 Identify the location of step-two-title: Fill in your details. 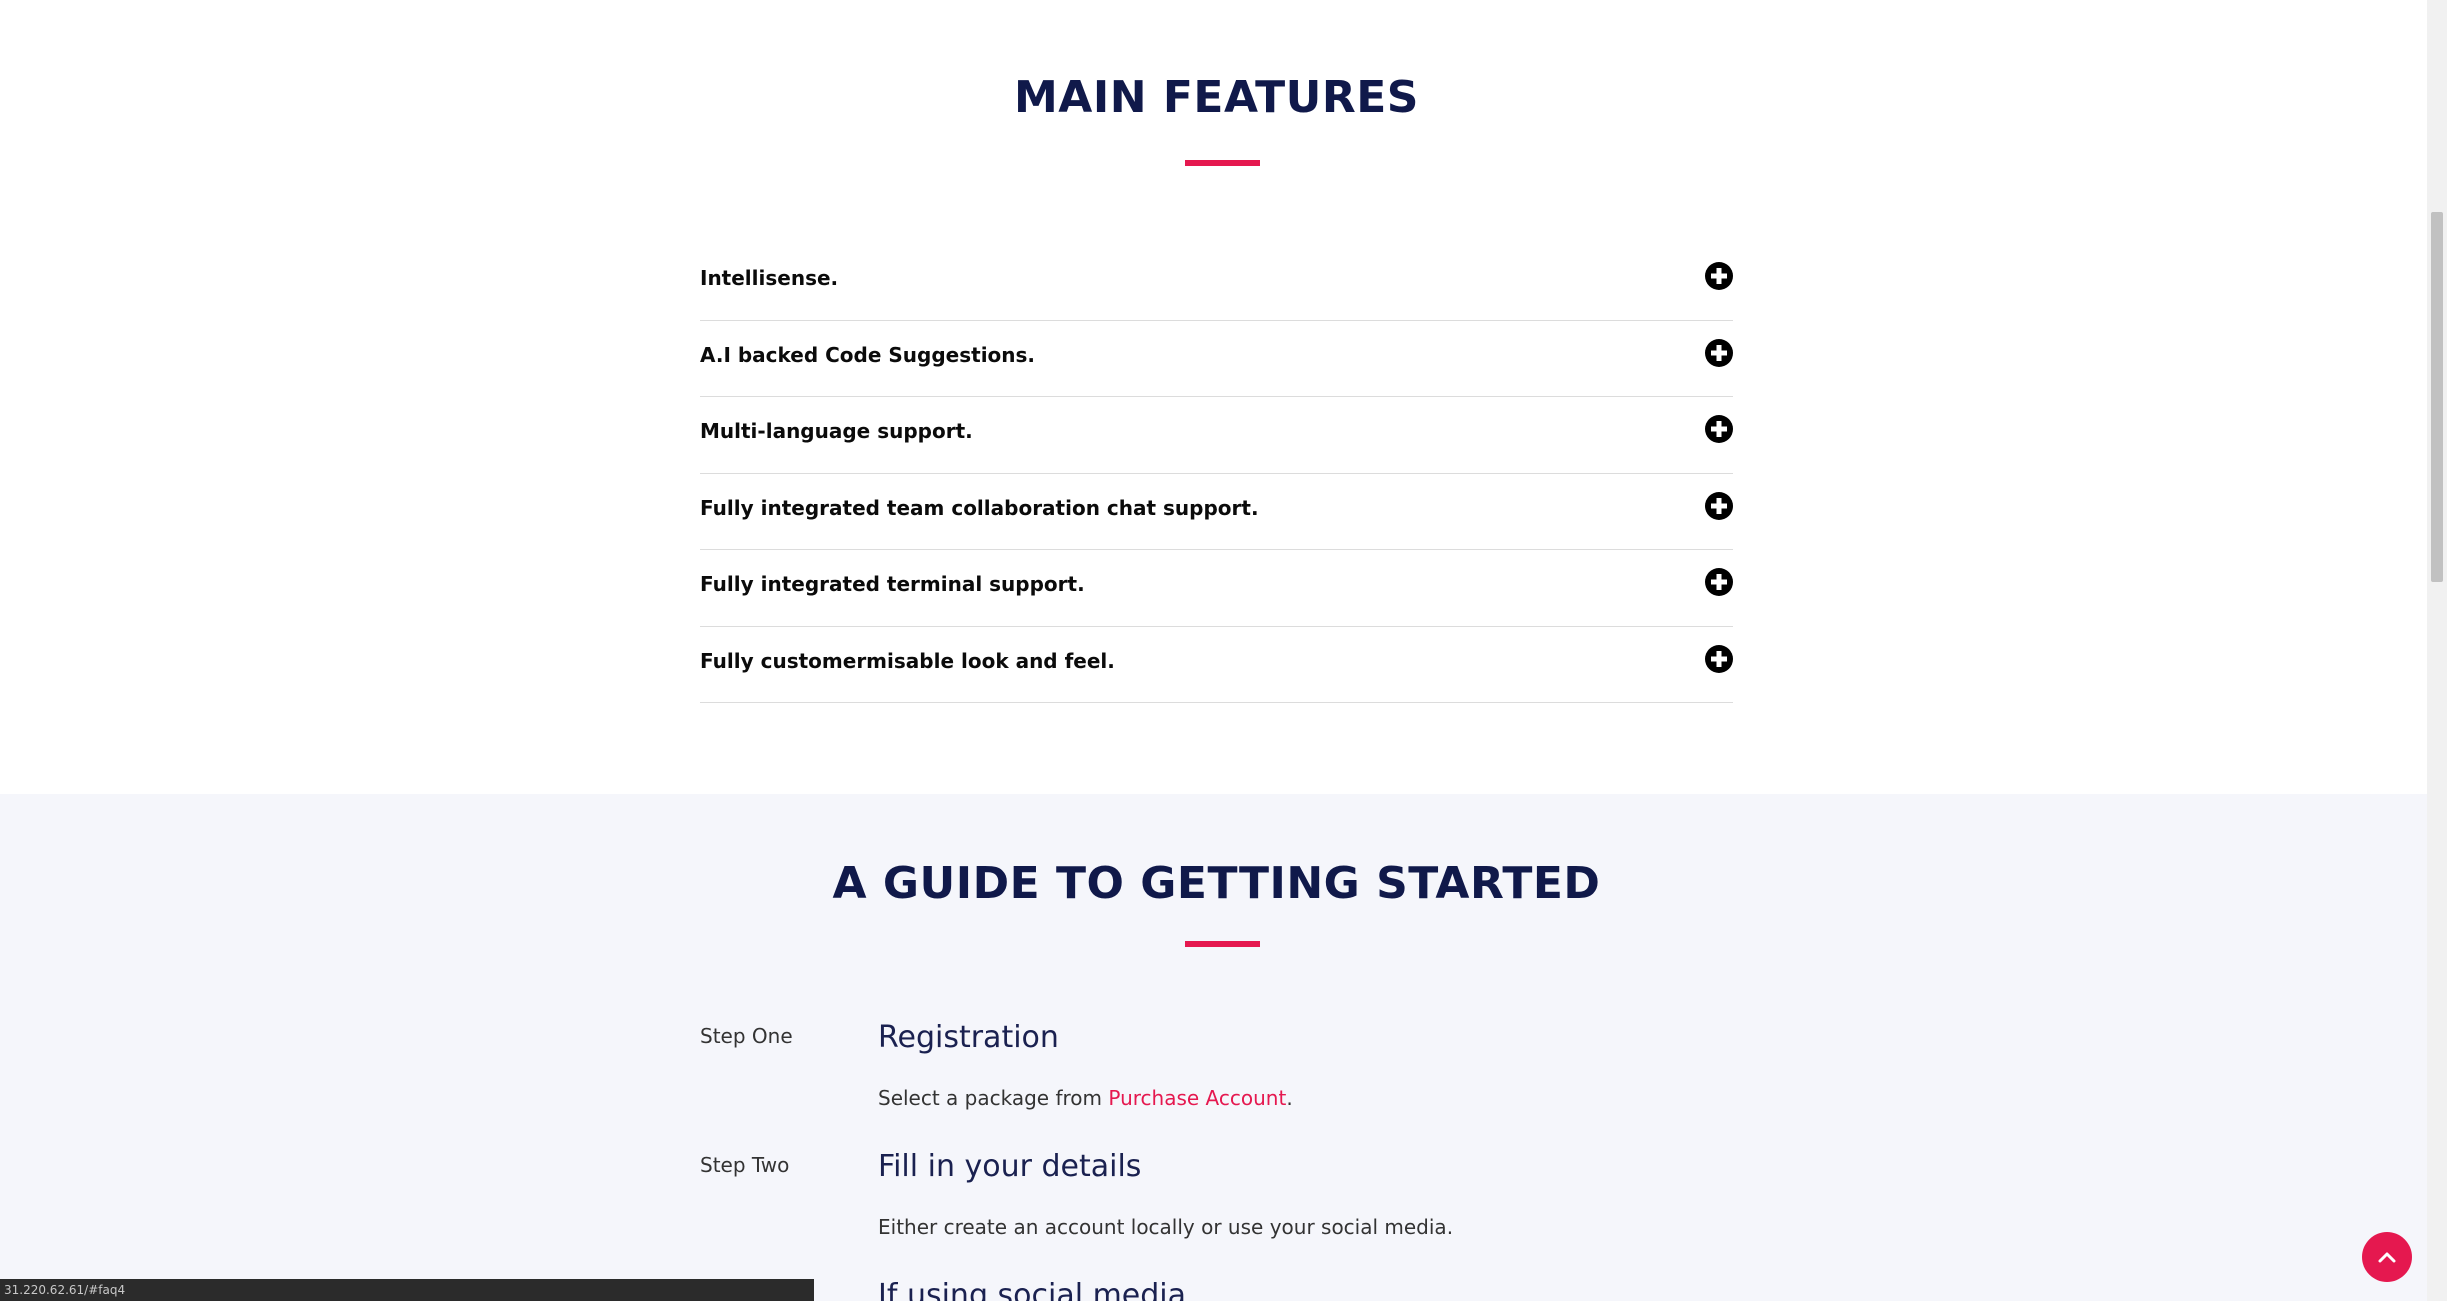
(1010, 1166).